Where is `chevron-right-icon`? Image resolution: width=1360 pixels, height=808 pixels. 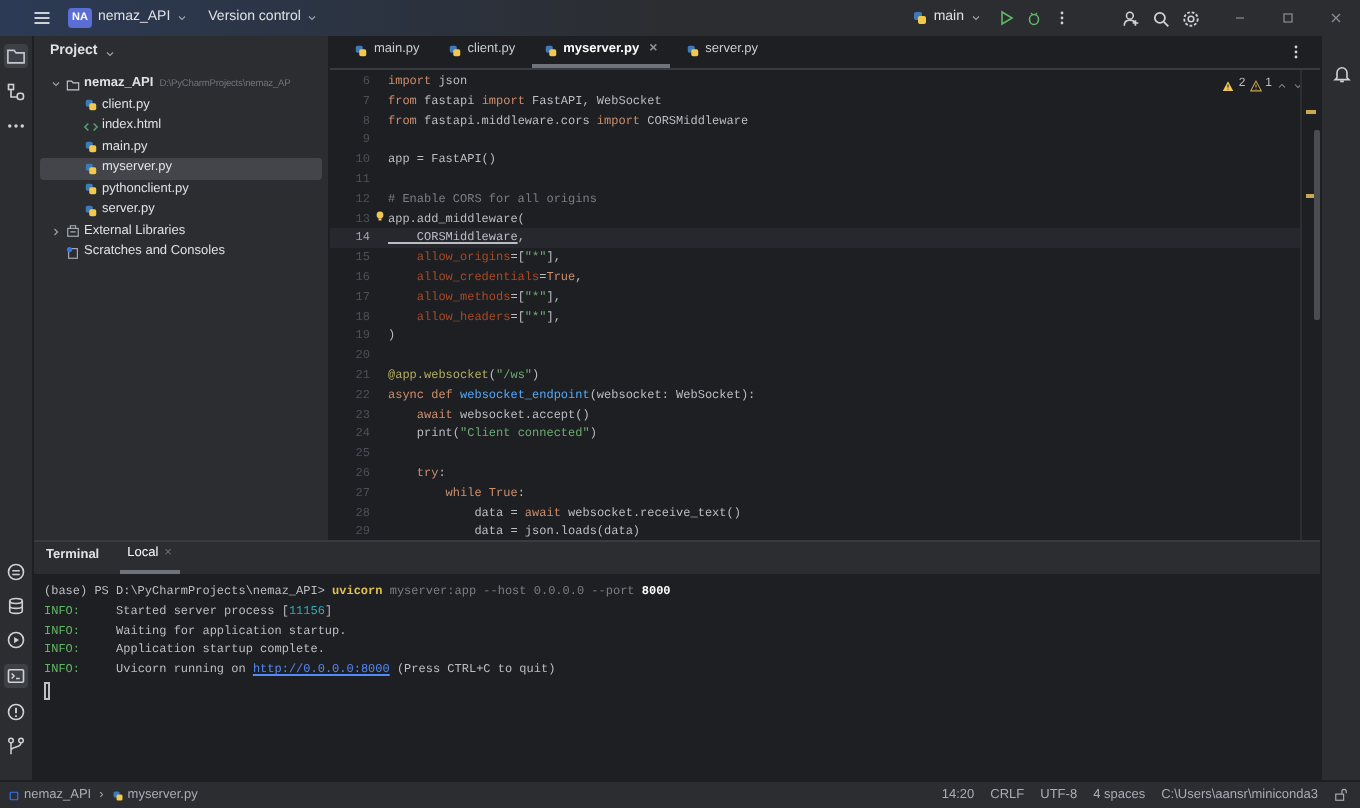 chevron-right-icon is located at coordinates (56, 231).